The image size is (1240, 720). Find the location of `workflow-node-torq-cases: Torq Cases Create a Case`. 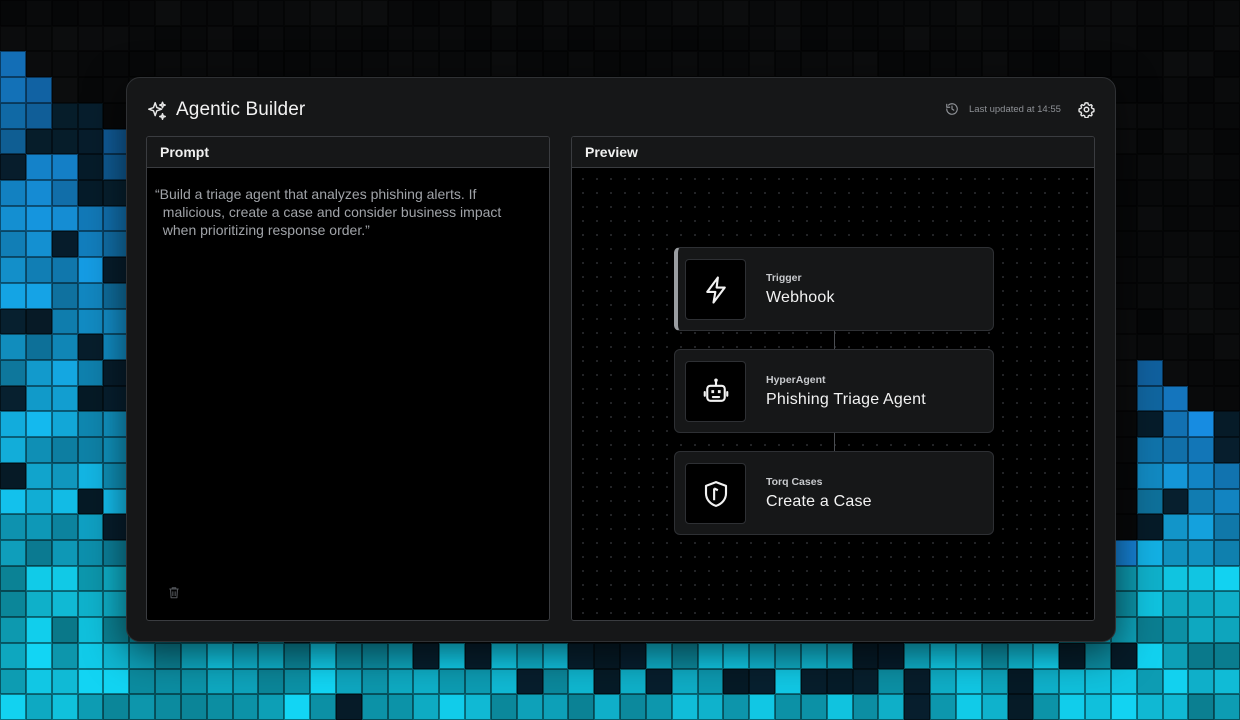

workflow-node-torq-cases: Torq Cases Create a Case is located at coordinates (834, 493).